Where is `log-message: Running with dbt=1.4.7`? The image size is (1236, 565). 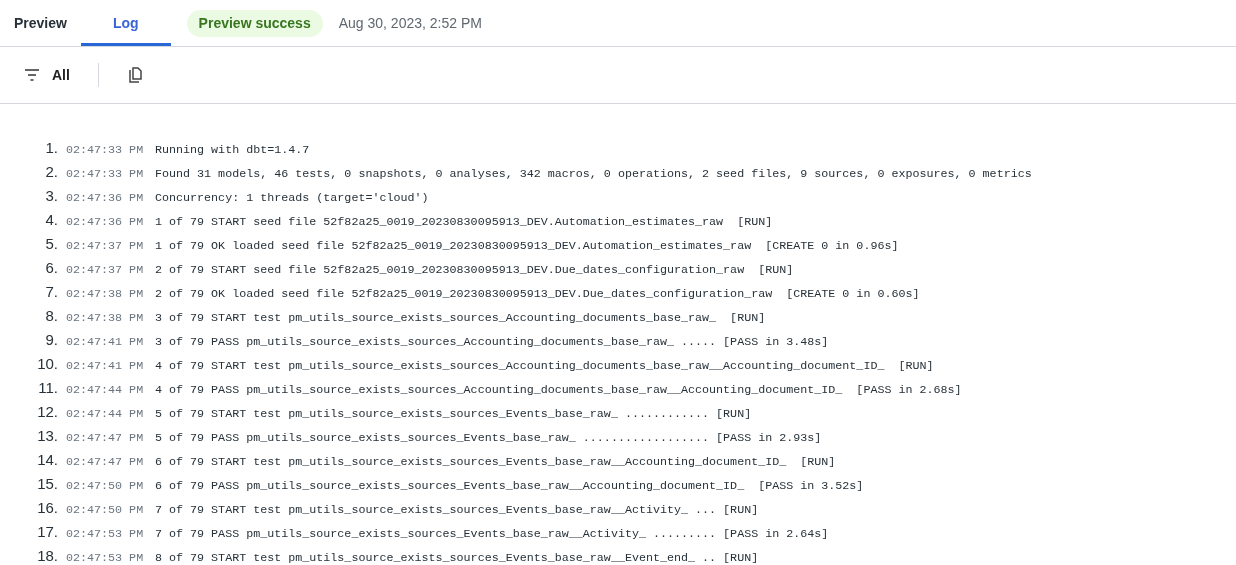
log-message: Running with dbt=1.4.7 is located at coordinates (232, 150).